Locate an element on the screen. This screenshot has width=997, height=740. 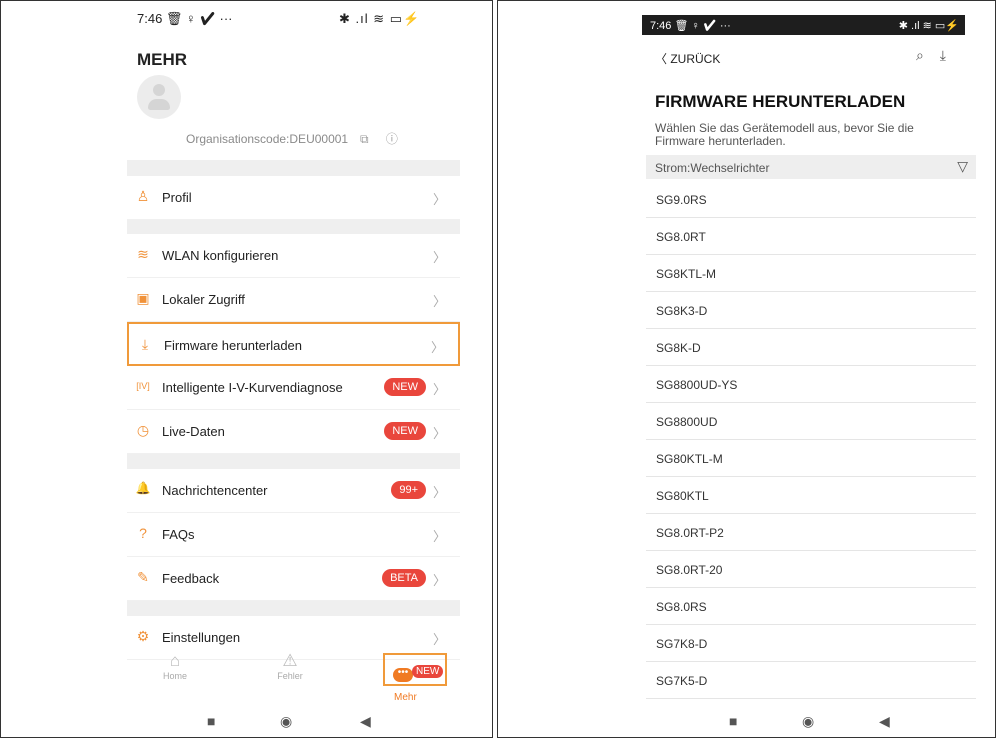
more-dots-icon: ••• is located at coordinates (403, 675).